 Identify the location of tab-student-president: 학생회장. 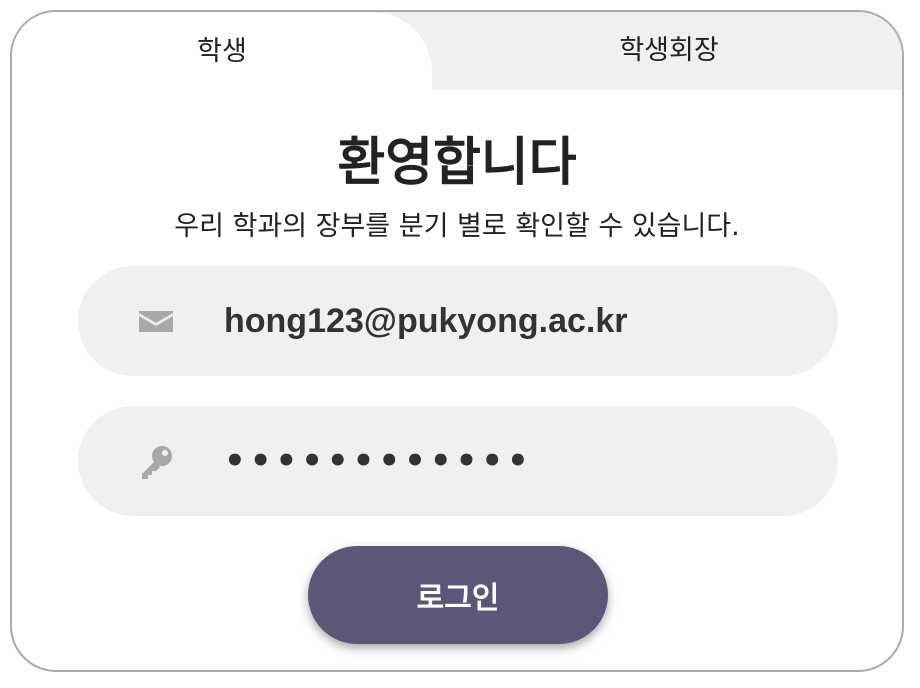
(667, 51).